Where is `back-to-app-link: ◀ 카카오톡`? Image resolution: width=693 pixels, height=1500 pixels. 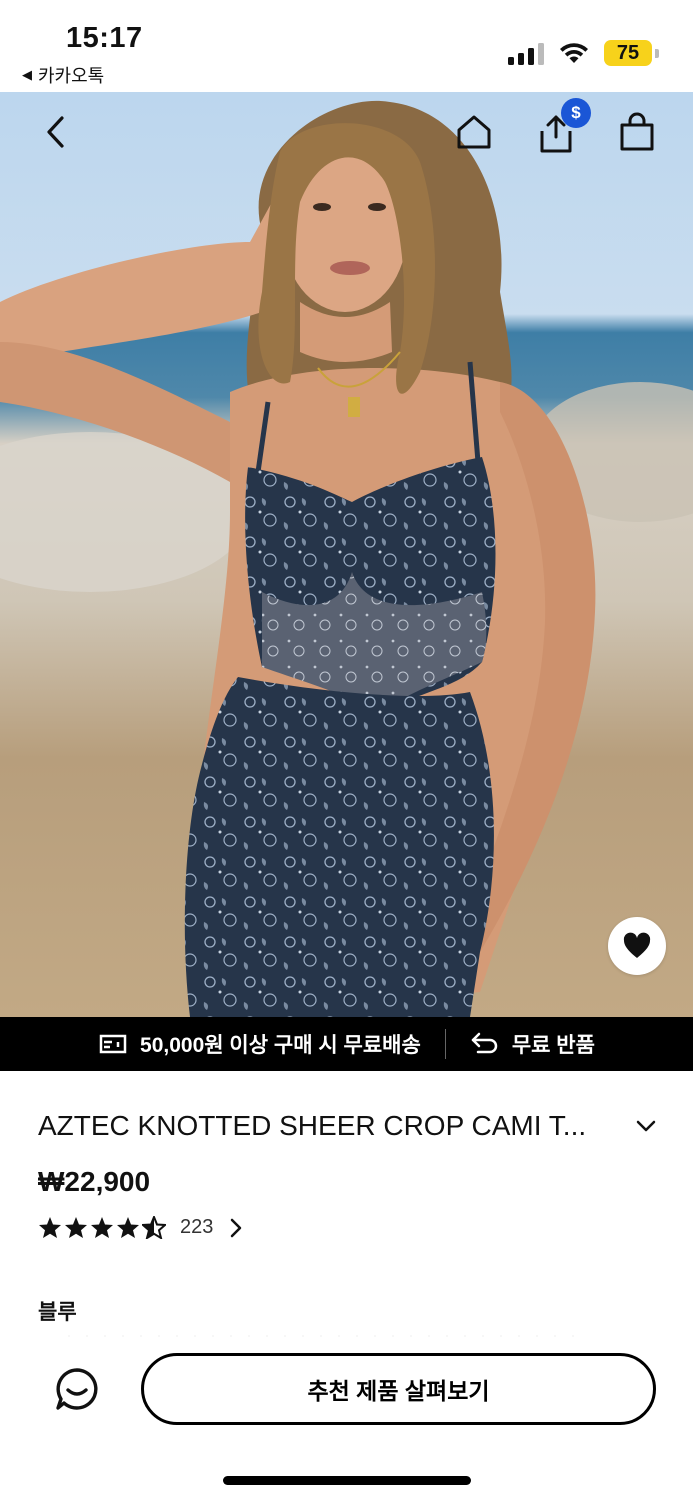 back-to-app-link: ◀ 카카오톡 is located at coordinates (63, 75).